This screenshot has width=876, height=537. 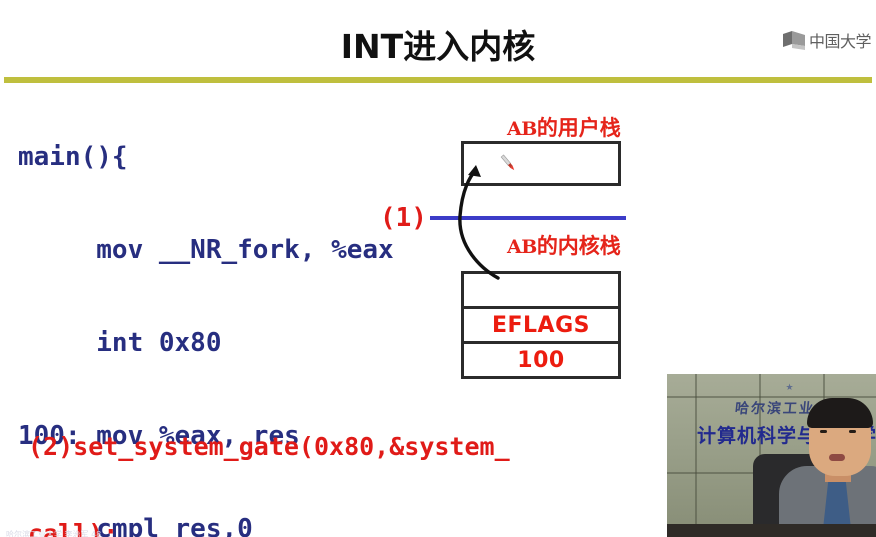 What do you see at coordinates (696, 455) in the screenshot?
I see `wall-seam` at bounding box center [696, 455].